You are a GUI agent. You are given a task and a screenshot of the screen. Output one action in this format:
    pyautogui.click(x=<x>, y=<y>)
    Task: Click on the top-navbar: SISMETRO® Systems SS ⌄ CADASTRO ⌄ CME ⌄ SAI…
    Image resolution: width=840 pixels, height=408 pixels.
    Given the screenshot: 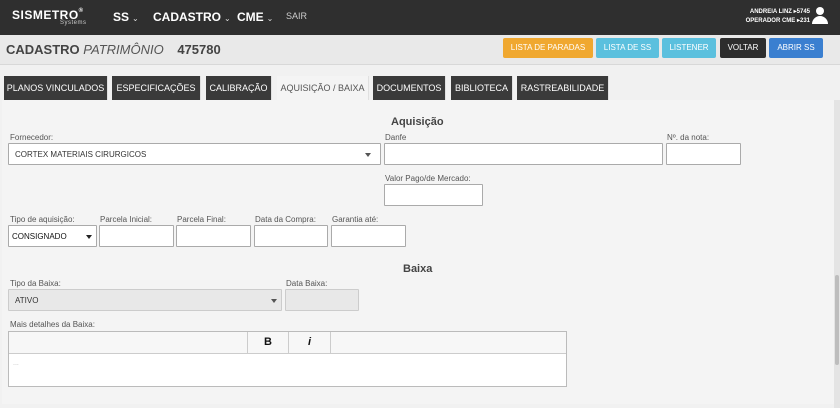 What is the action you would take?
    pyautogui.click(x=420, y=17)
    